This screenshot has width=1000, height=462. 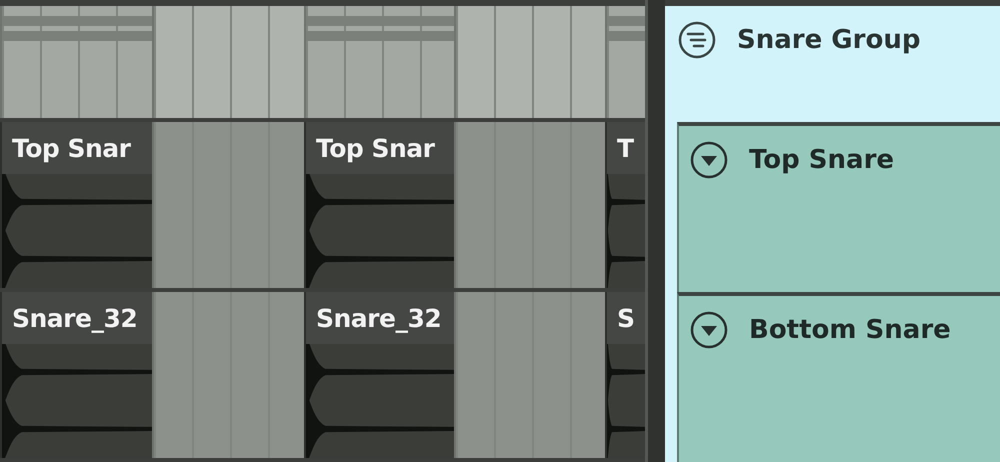 What do you see at coordinates (625, 205) in the screenshot?
I see `audio-clip: T` at bounding box center [625, 205].